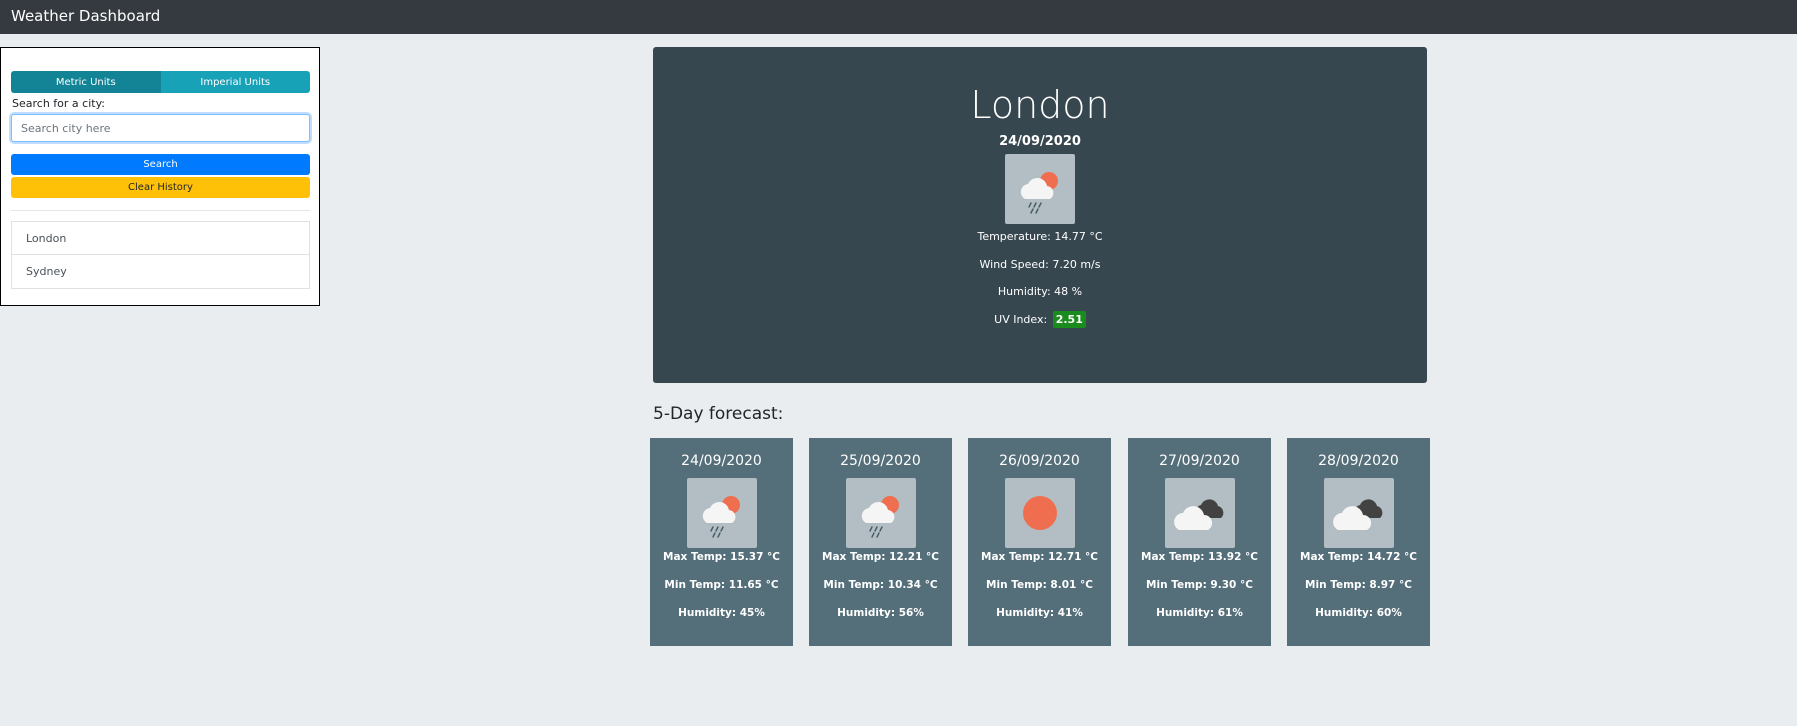 The width and height of the screenshot is (1797, 726). Describe the element at coordinates (1358, 613) in the screenshot. I see `forecast-humidity: Humidity: 60%` at that location.